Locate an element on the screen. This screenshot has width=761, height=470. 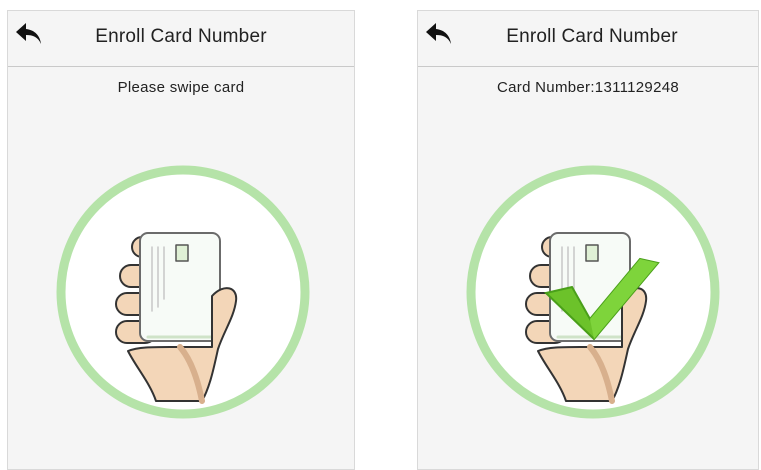
card-number-text: Card Number:1311129248 is located at coordinates (588, 87).